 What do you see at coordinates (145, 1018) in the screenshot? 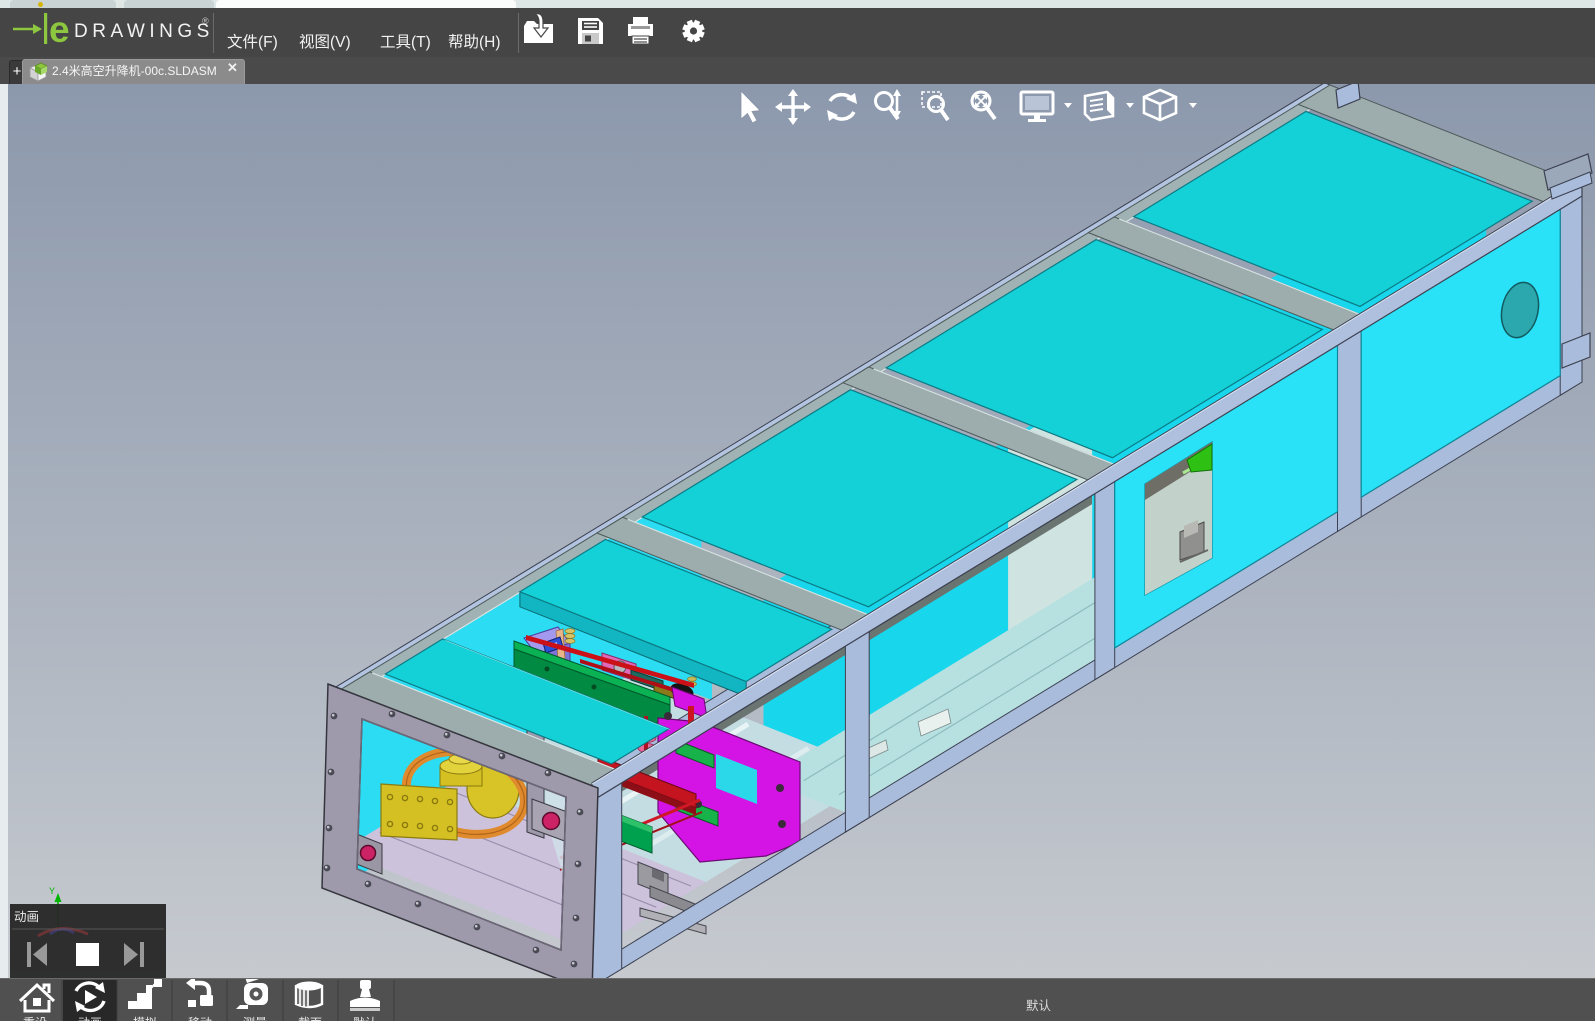
I see `svg-text: 模拟` at bounding box center [145, 1018].